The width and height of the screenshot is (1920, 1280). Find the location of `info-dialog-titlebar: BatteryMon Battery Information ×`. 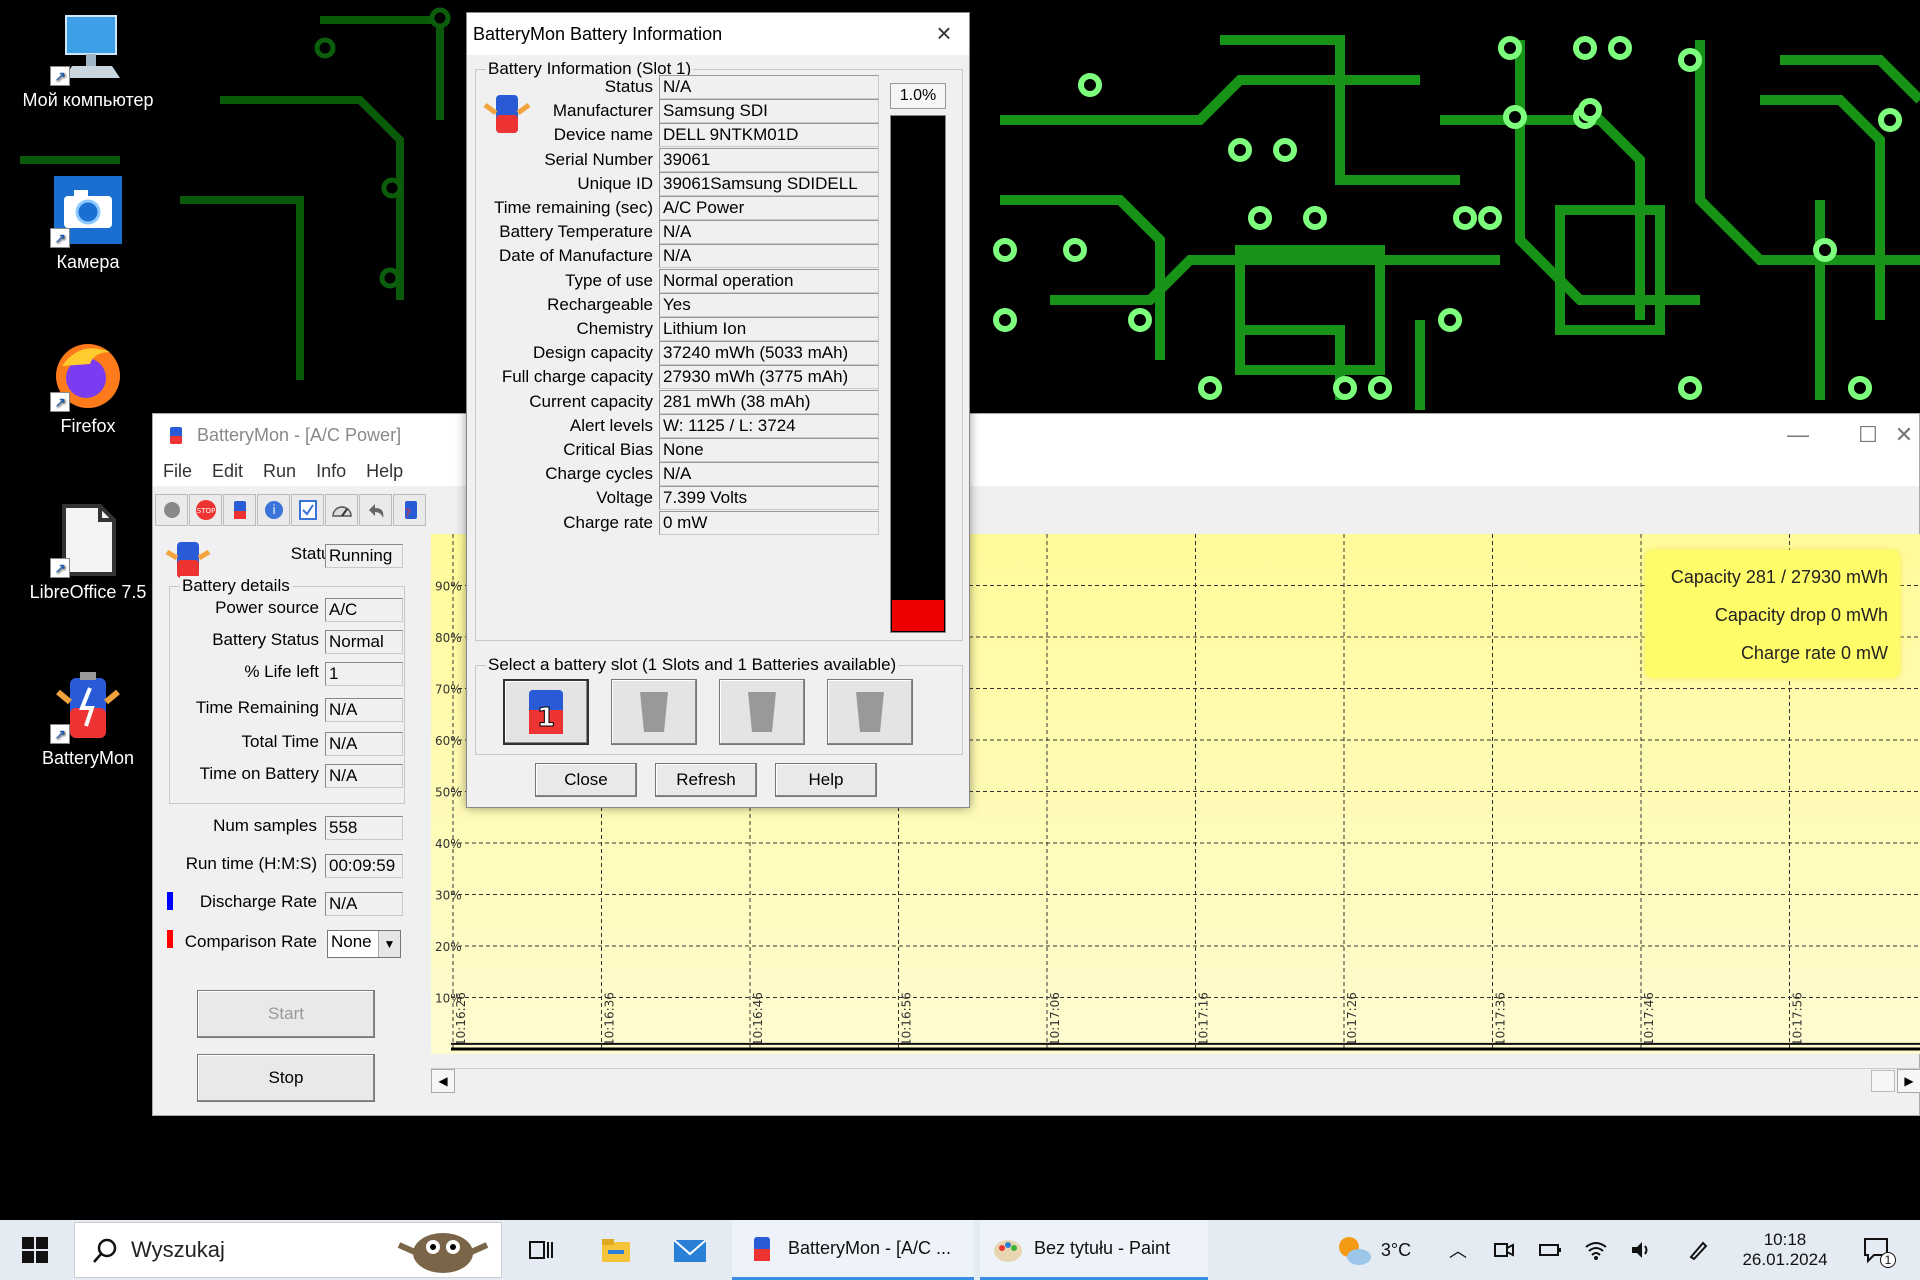

info-dialog-titlebar: BatteryMon Battery Information × is located at coordinates (718, 34).